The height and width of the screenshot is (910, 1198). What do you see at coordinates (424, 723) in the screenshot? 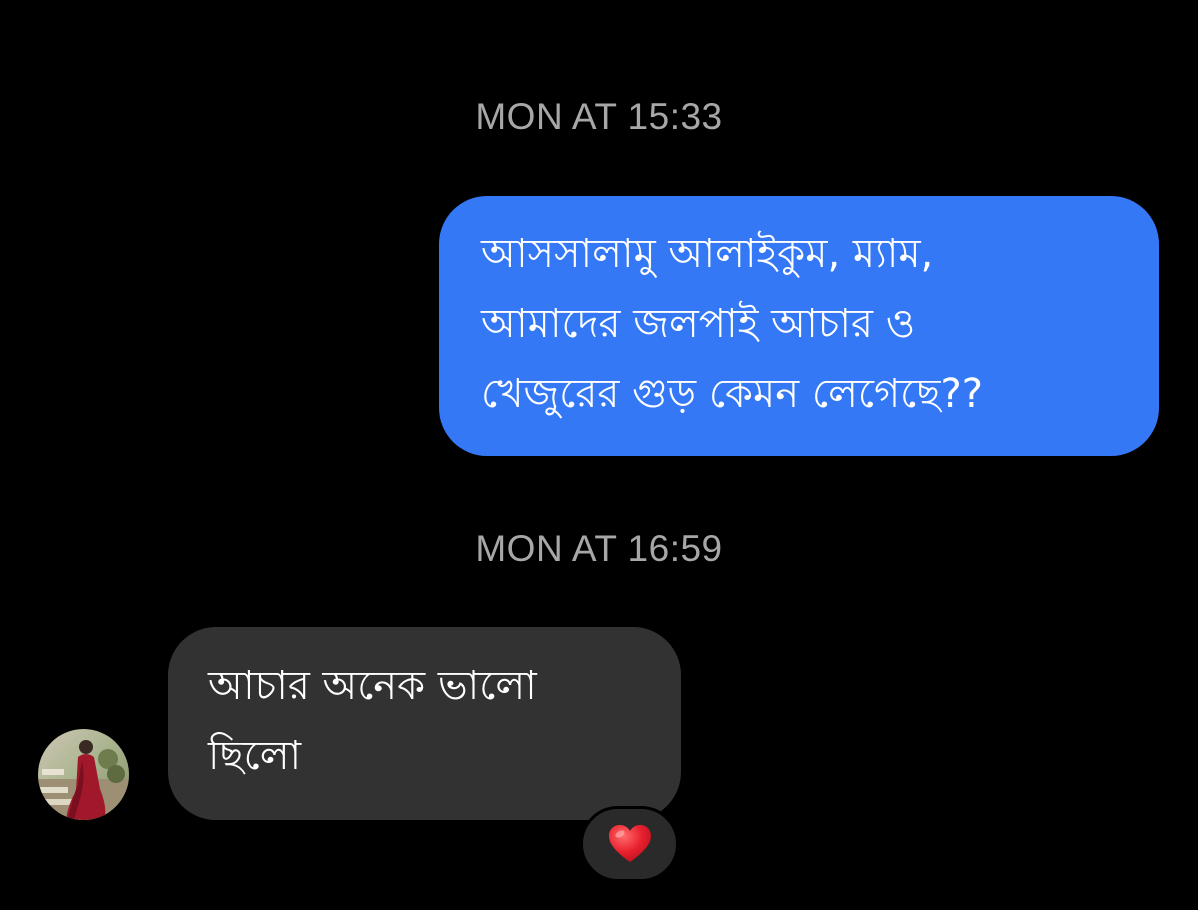
I see `incoming-message-bubble: আচার অনেক ভালো ছিলো` at bounding box center [424, 723].